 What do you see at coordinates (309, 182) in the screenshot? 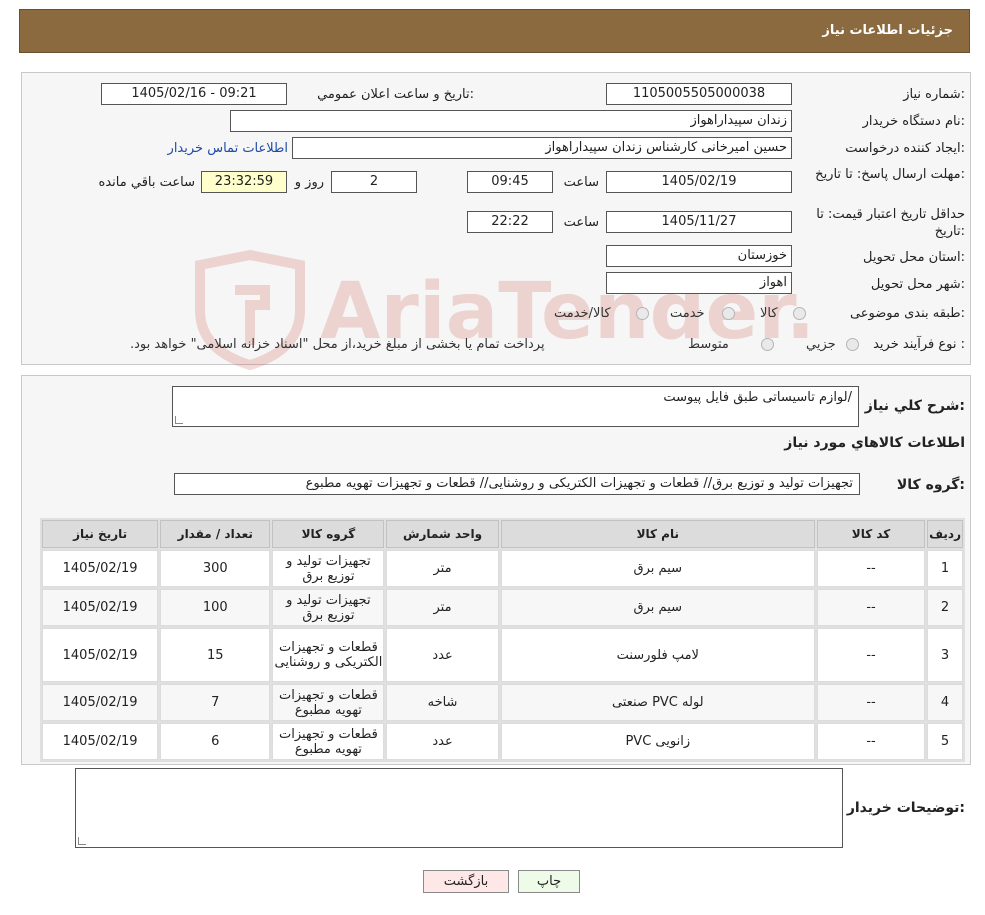
I see `days-label: روز و` at bounding box center [309, 182].